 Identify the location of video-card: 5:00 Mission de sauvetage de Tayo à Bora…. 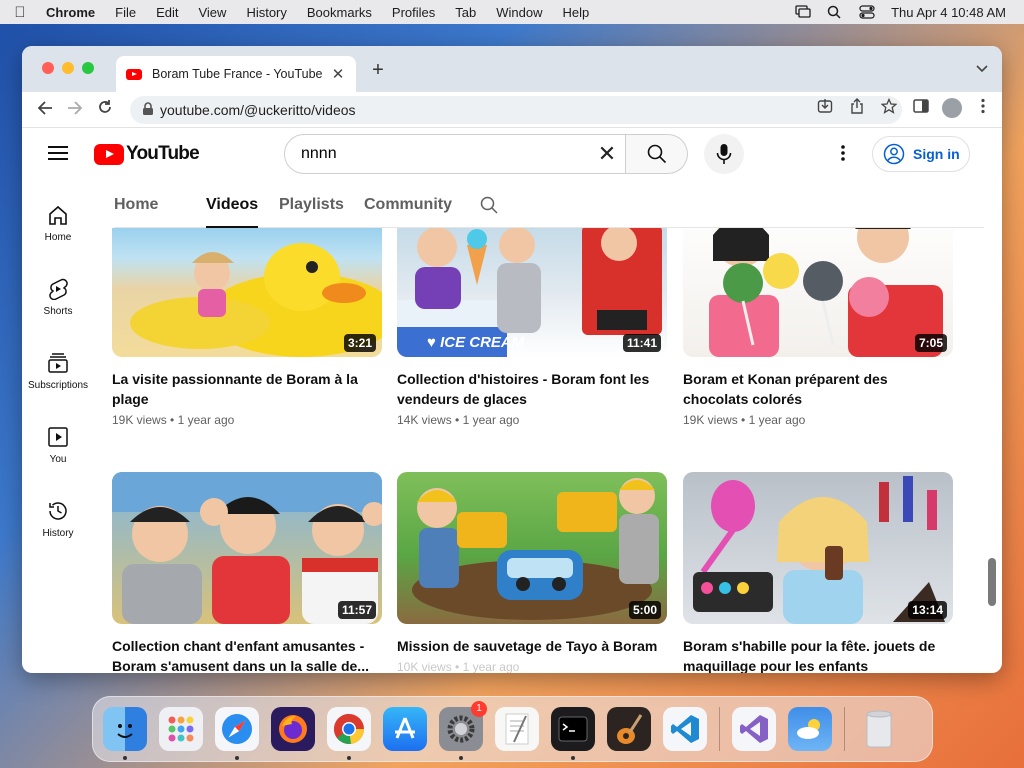
(532, 572).